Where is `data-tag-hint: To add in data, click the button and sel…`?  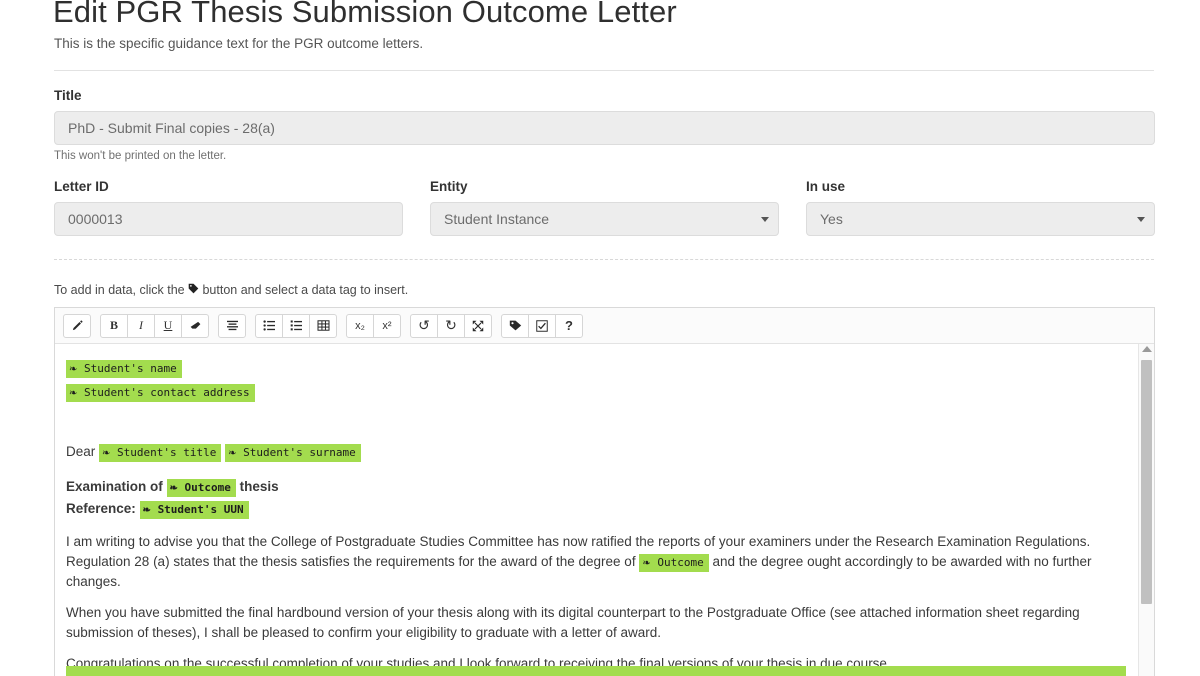 data-tag-hint: To add in data, click the button and sel… is located at coordinates (231, 290).